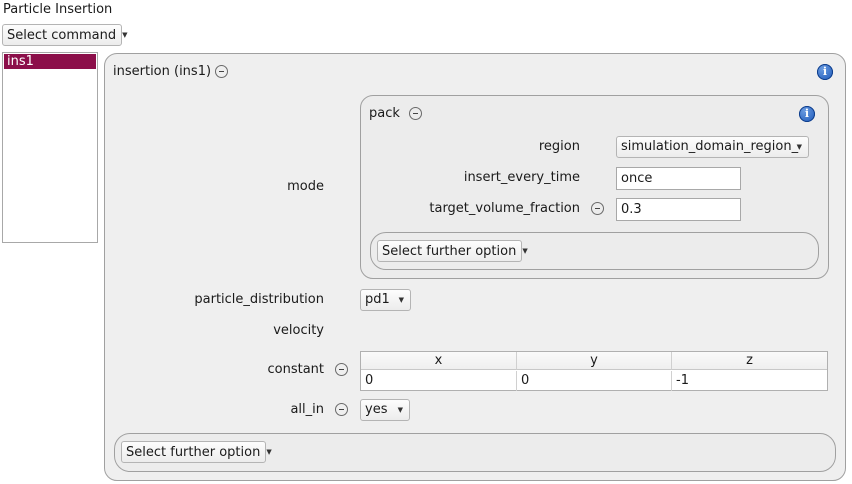  I want to click on remove-constant-icon, so click(341, 369).